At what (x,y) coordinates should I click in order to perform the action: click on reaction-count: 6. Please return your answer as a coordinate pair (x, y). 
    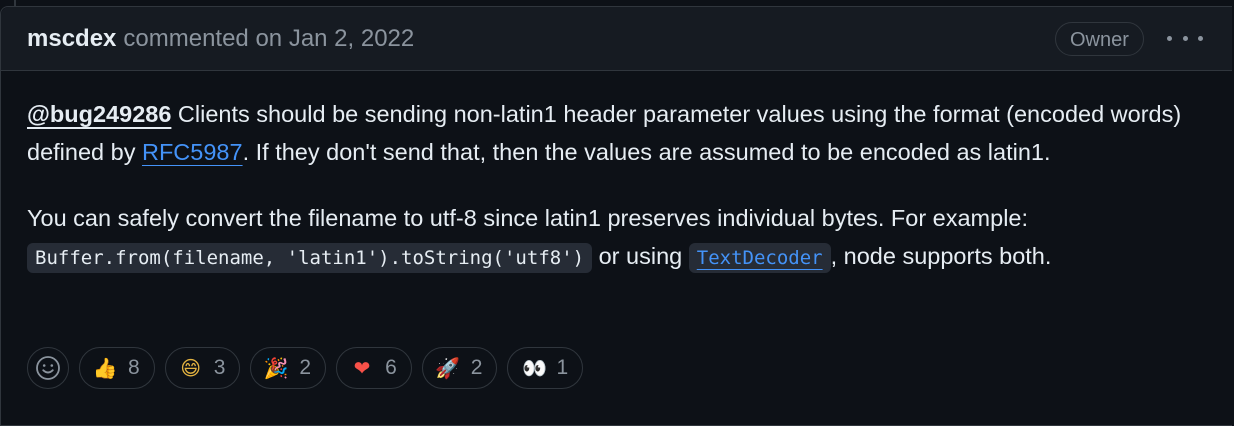
    Looking at the image, I should click on (391, 367).